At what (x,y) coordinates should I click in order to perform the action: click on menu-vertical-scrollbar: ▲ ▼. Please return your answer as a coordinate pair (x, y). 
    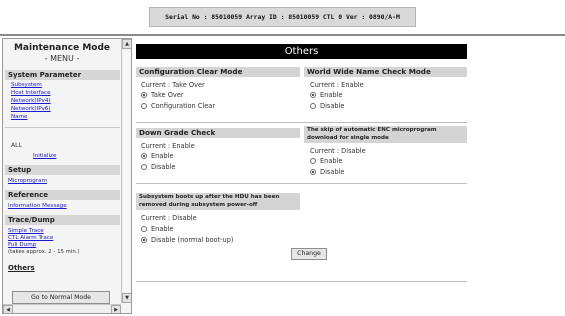
    Looking at the image, I should click on (126, 171).